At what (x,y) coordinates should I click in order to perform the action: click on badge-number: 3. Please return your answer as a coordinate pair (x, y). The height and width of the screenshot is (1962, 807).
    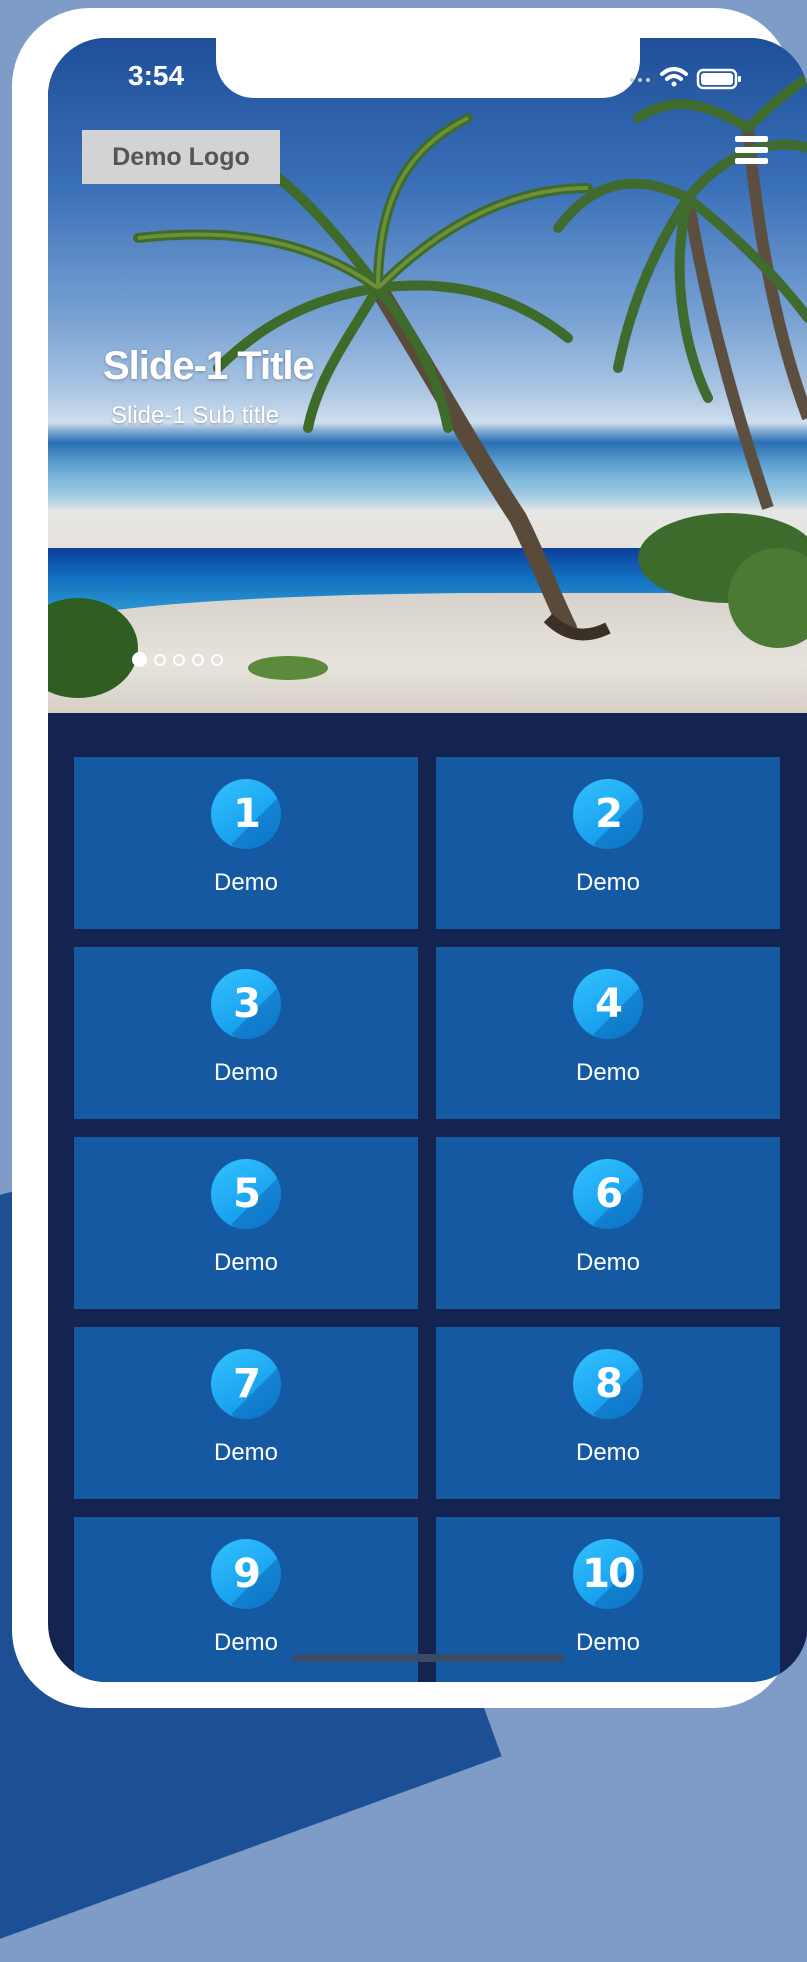
    Looking at the image, I should click on (247, 1004).